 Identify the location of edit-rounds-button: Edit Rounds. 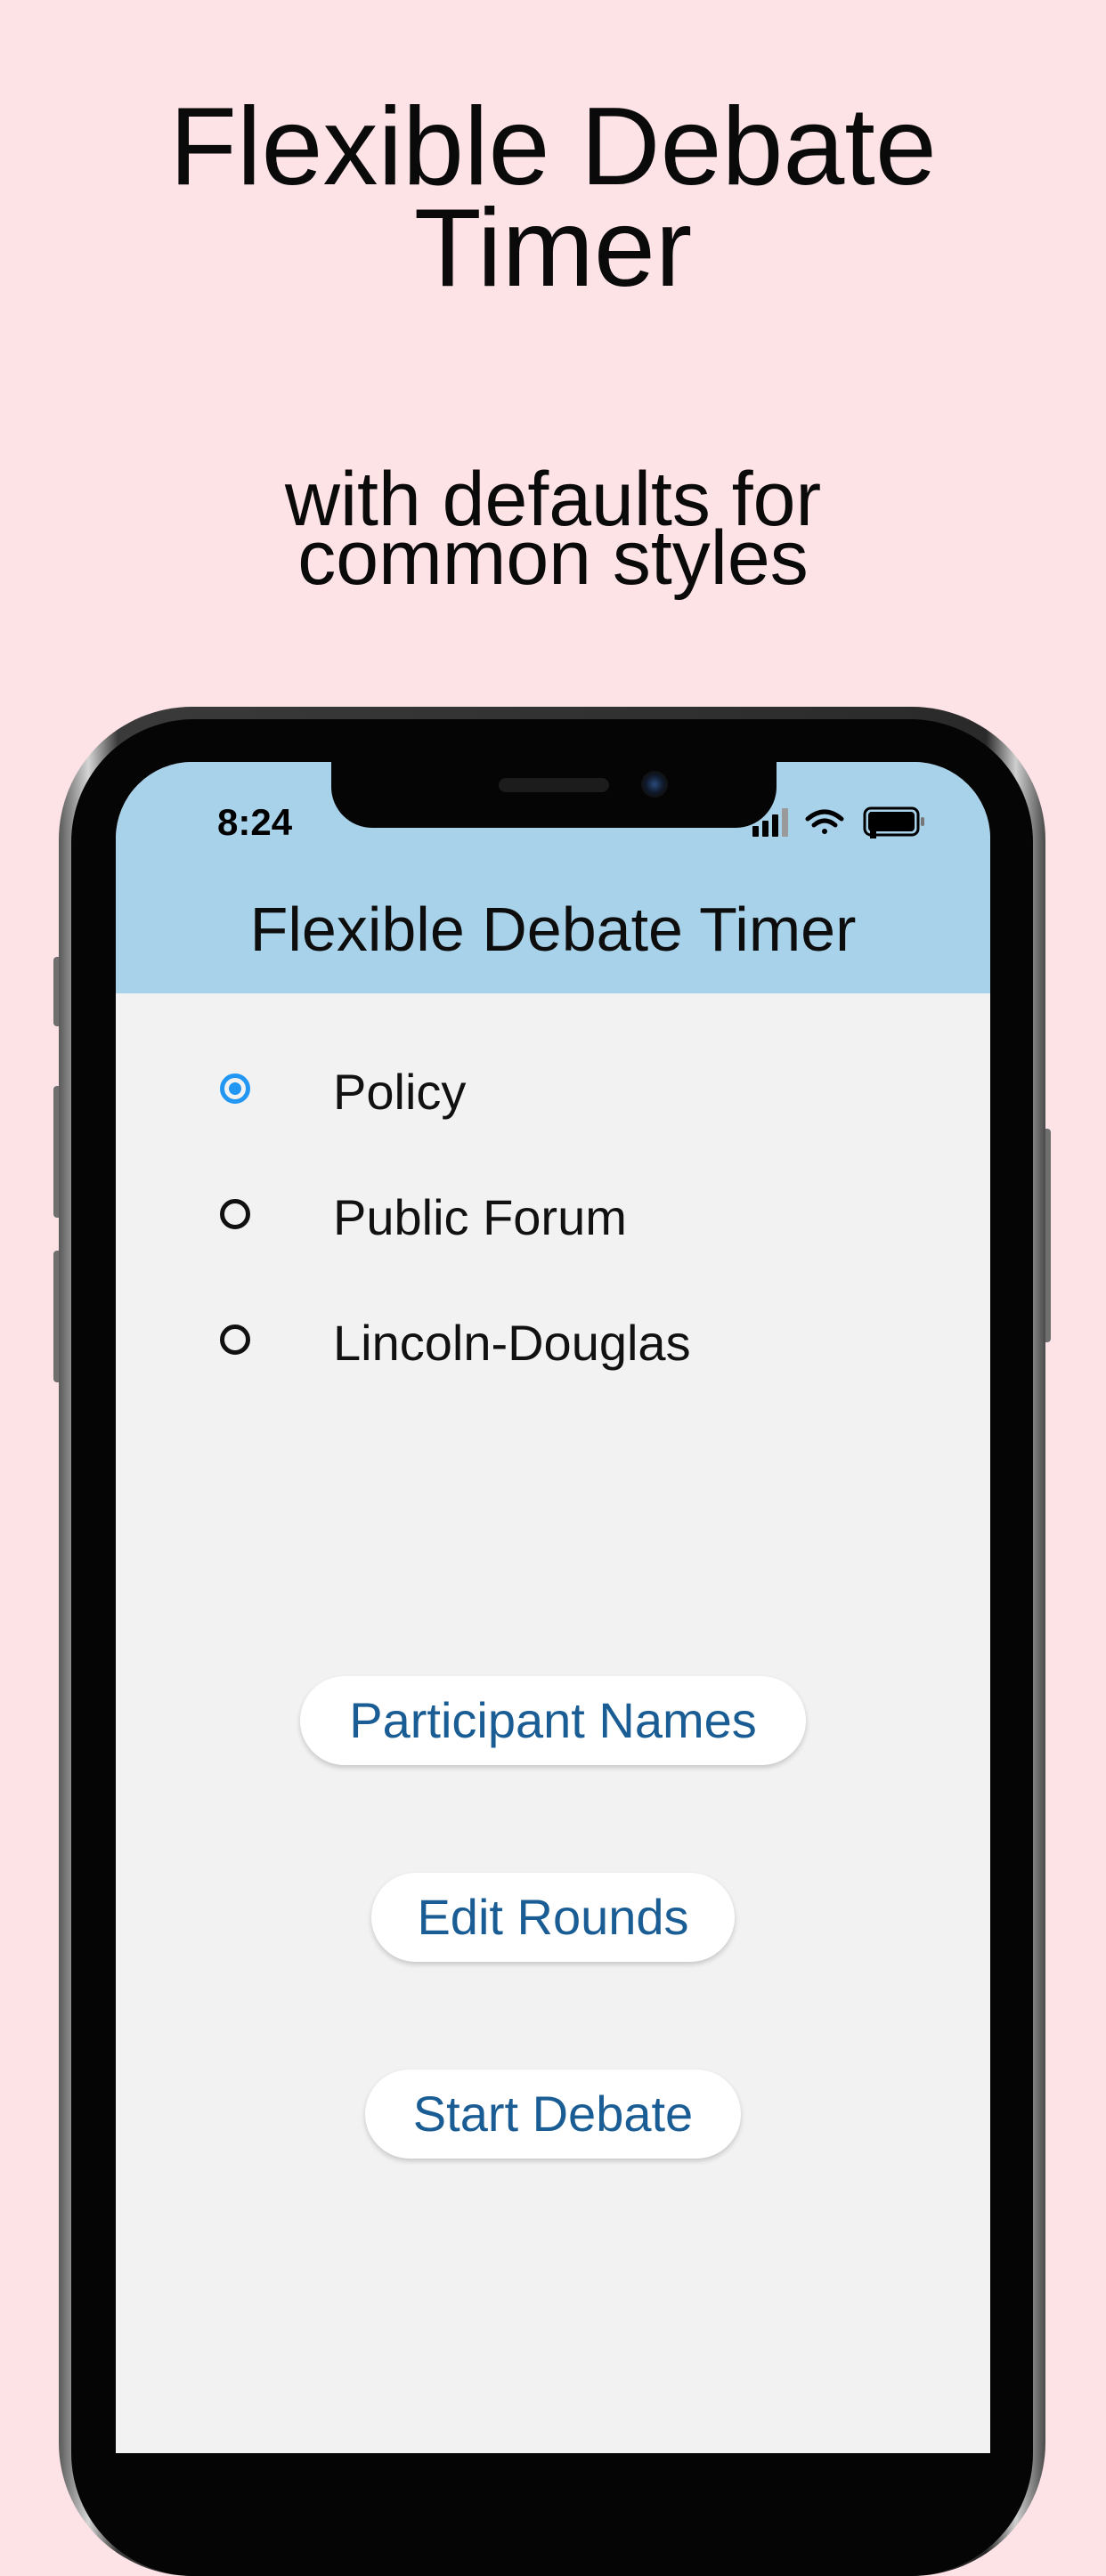
(553, 1918).